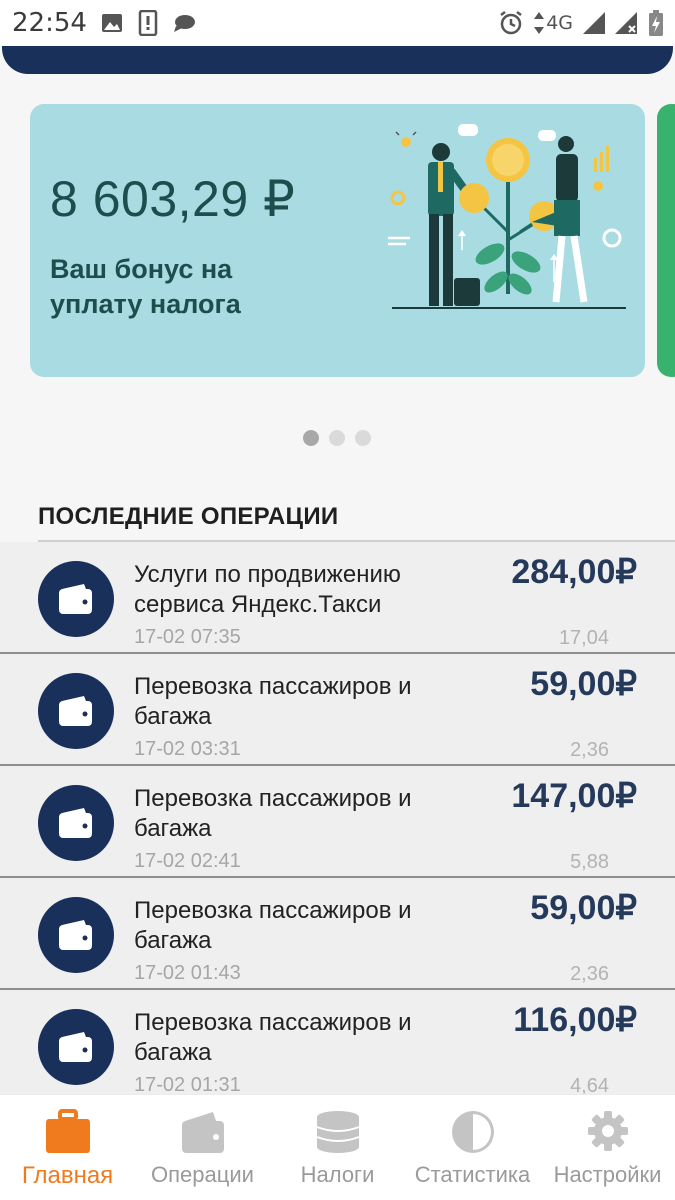 The height and width of the screenshot is (1200, 675). I want to click on nav-label: Настройки, so click(607, 1174).